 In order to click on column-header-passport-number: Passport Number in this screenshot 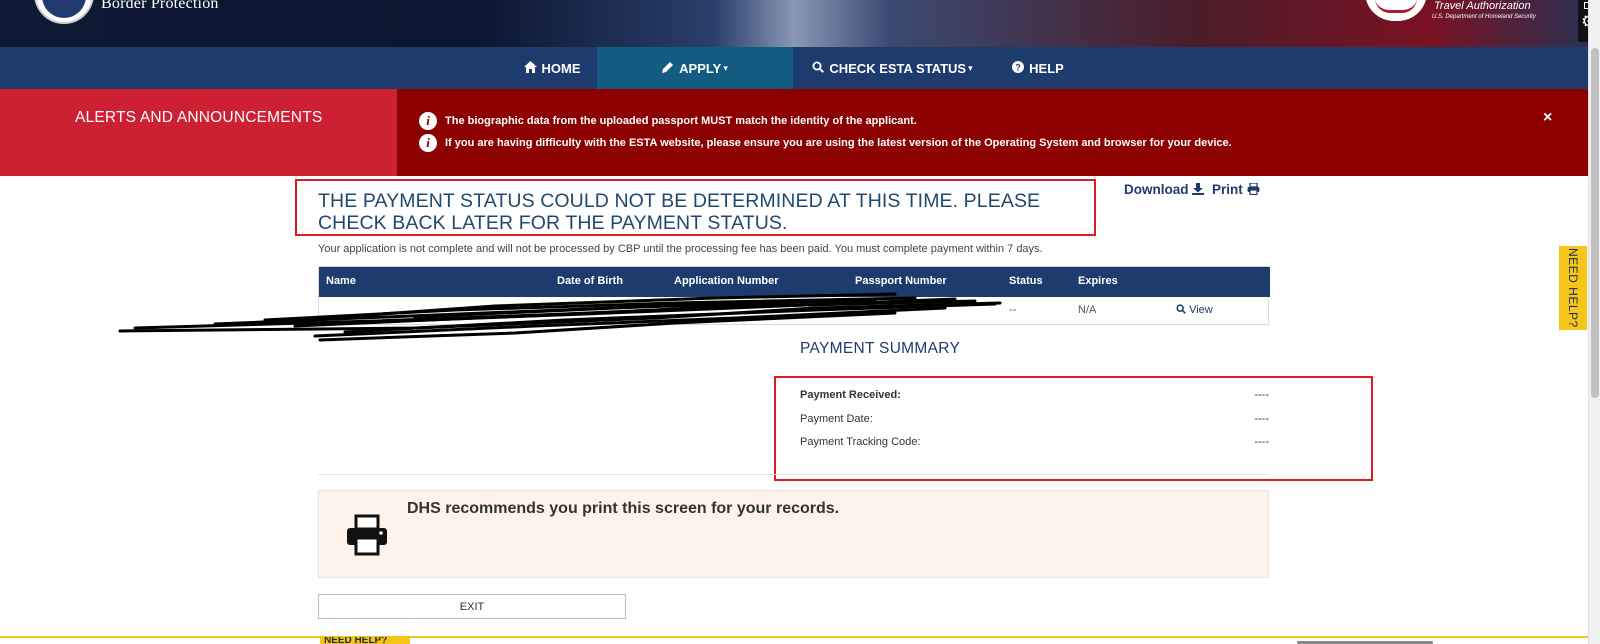, I will do `click(901, 281)`.